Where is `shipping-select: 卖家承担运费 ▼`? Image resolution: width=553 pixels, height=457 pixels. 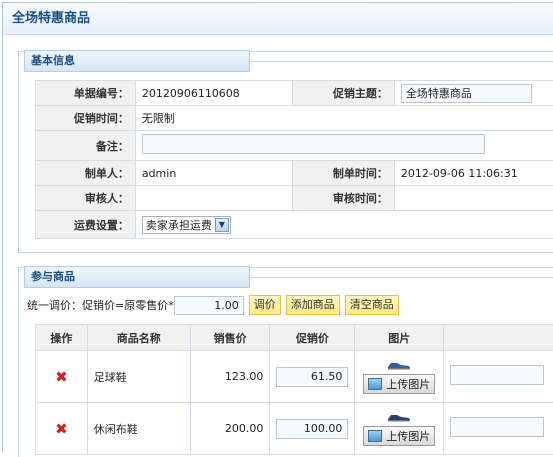 shipping-select: 卖家承担运费 ▼ is located at coordinates (186, 225).